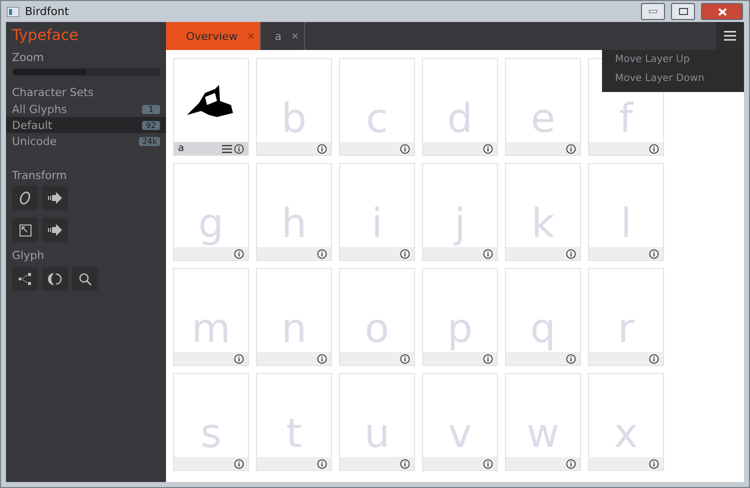 The height and width of the screenshot is (488, 750). What do you see at coordinates (86, 141) in the screenshot?
I see `character-set-item: Unicode 24k` at bounding box center [86, 141].